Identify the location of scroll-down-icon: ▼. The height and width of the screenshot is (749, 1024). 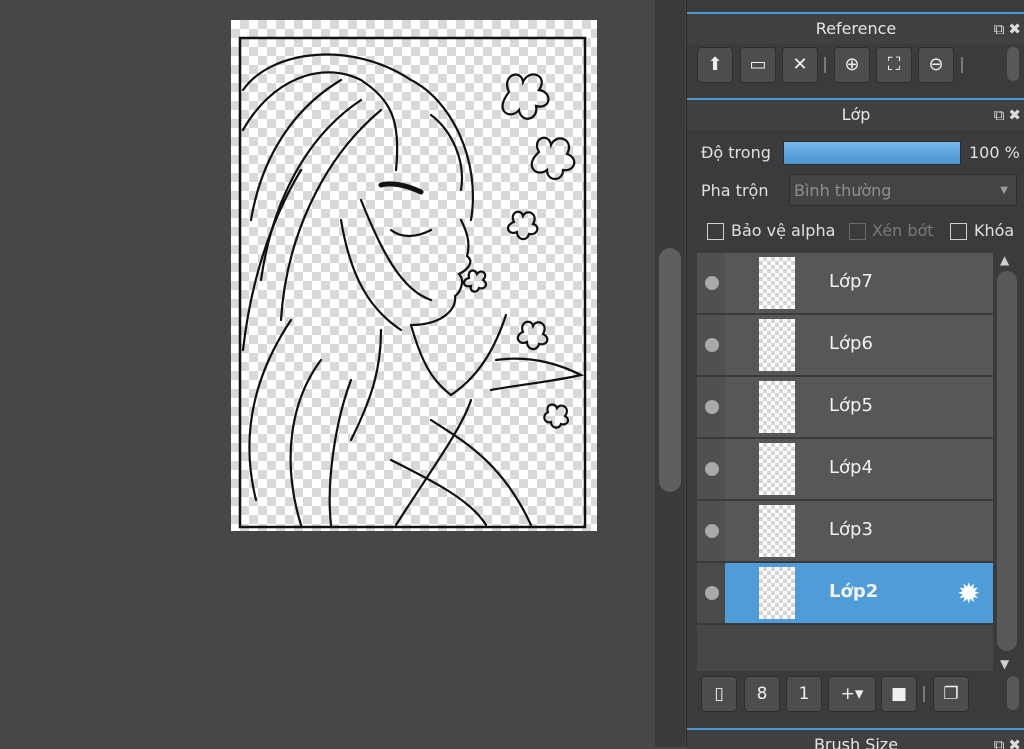
(1004, 664).